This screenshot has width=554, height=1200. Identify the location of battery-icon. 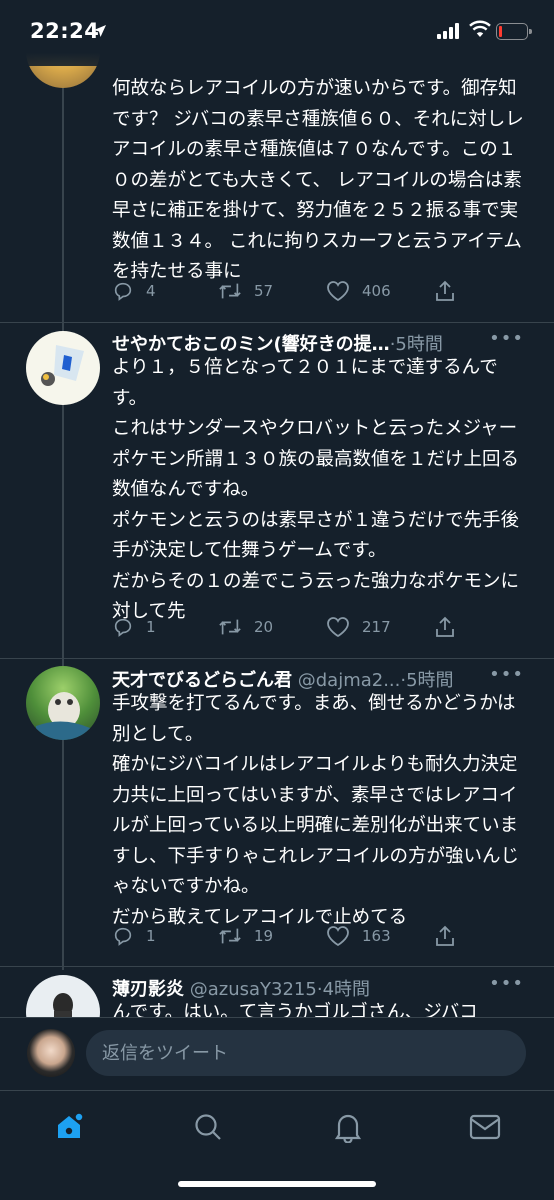
(514, 31).